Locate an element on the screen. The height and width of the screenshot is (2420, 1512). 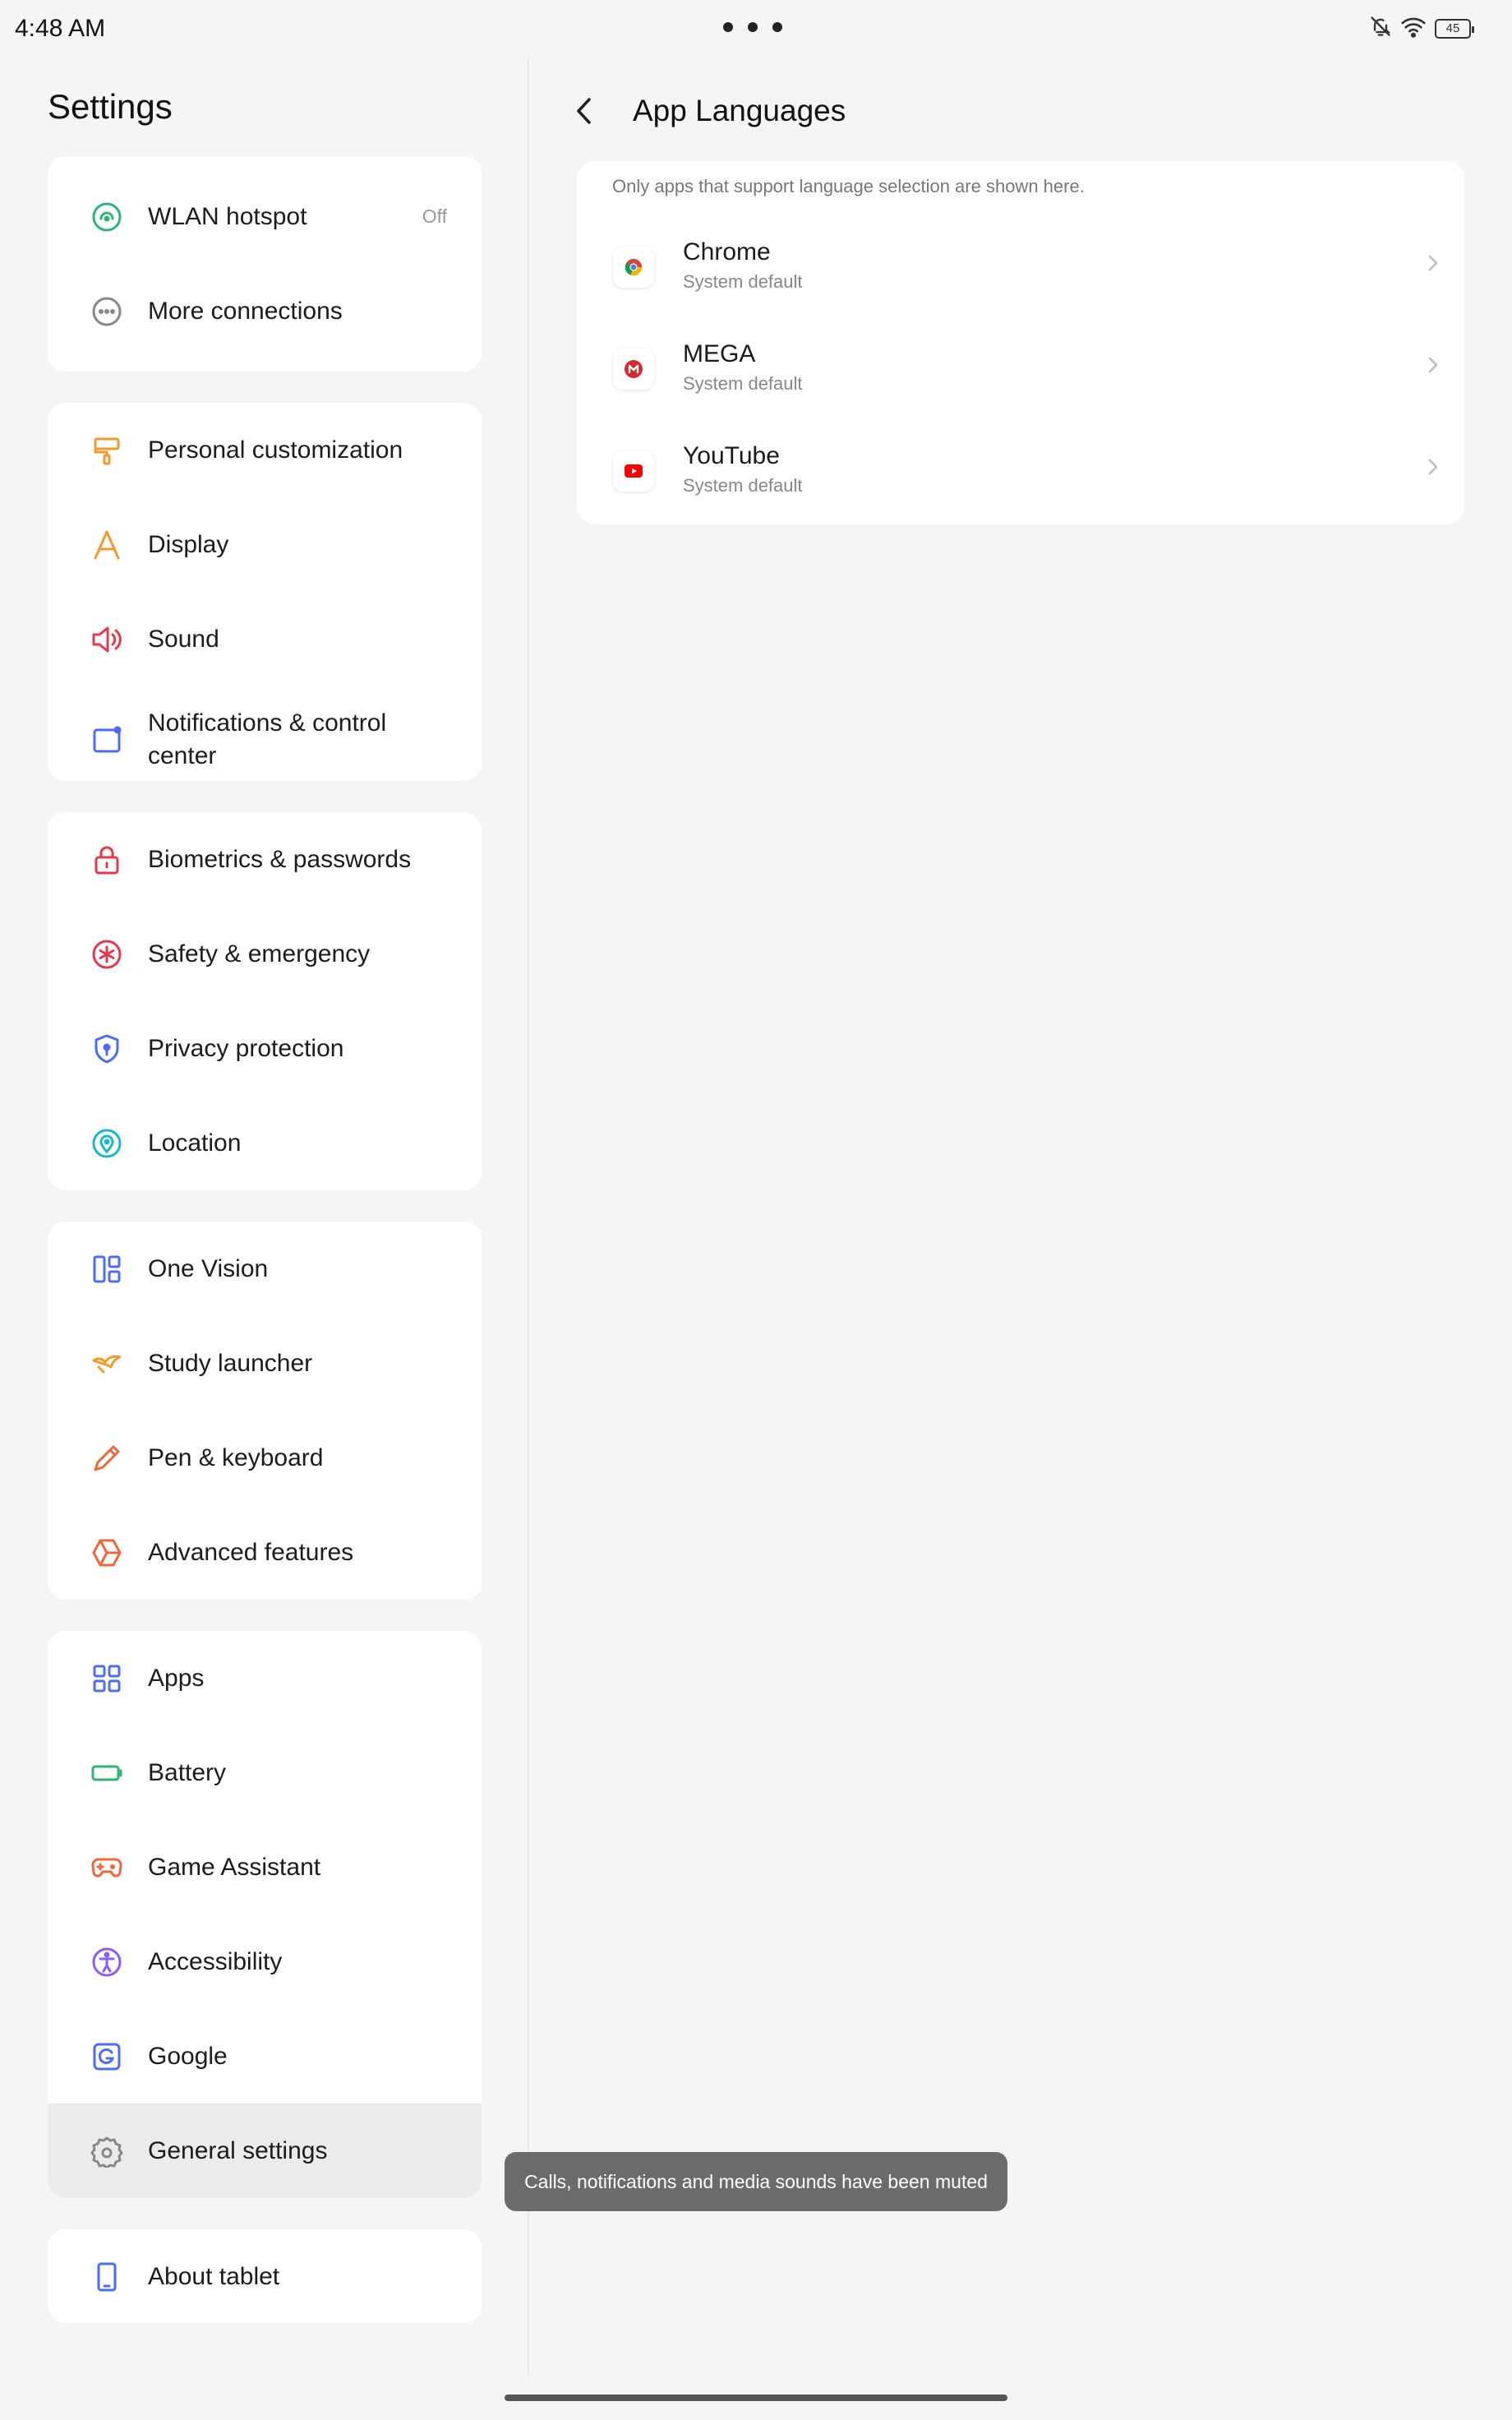
back-button is located at coordinates (583, 111).